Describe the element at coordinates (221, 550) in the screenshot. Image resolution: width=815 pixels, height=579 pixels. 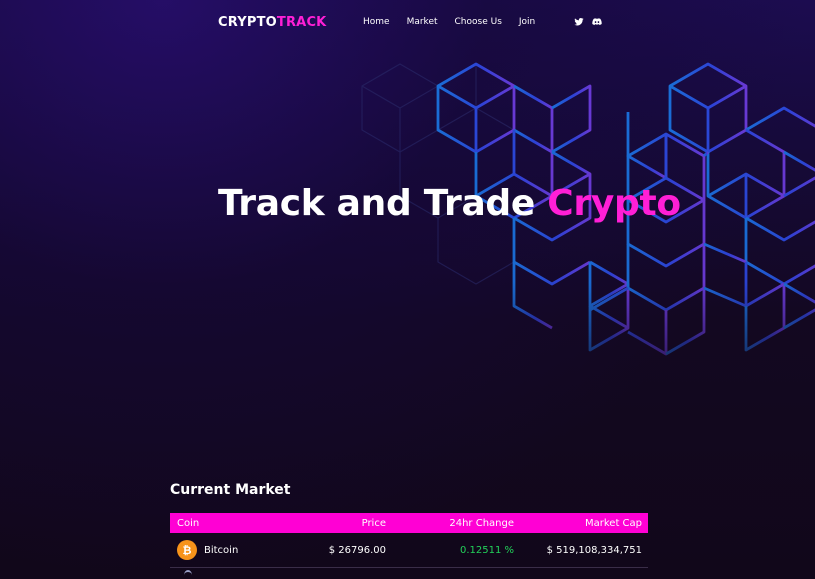
I see `coin-name: Bitcoin` at that location.